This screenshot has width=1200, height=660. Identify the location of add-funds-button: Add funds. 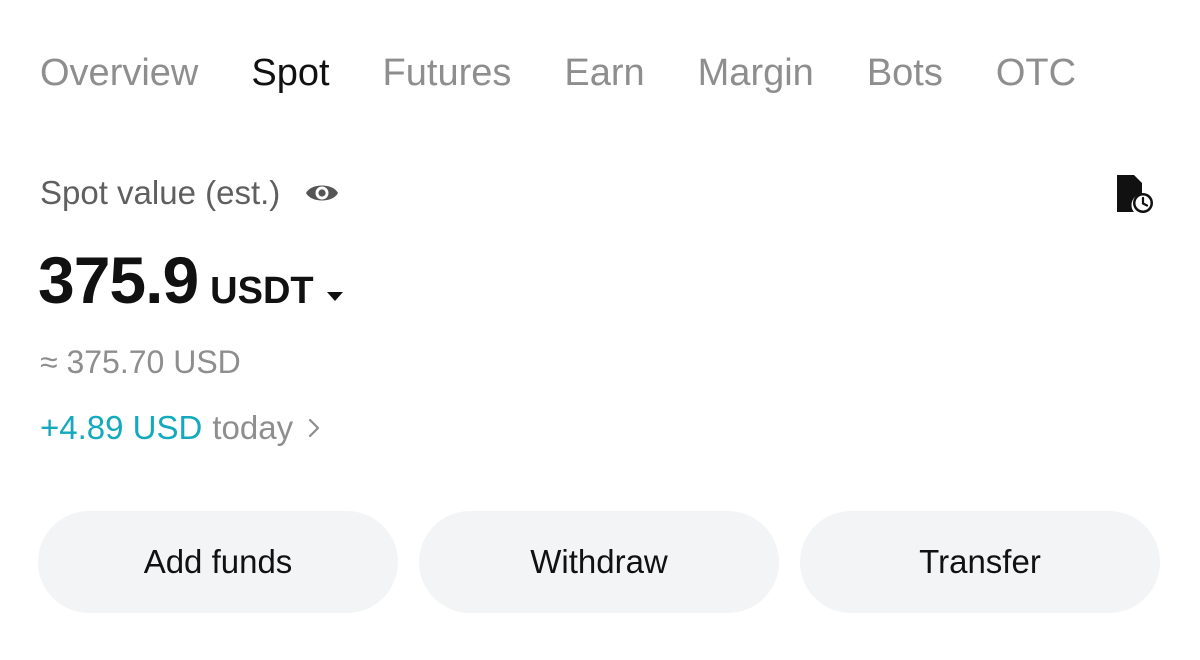
(218, 562).